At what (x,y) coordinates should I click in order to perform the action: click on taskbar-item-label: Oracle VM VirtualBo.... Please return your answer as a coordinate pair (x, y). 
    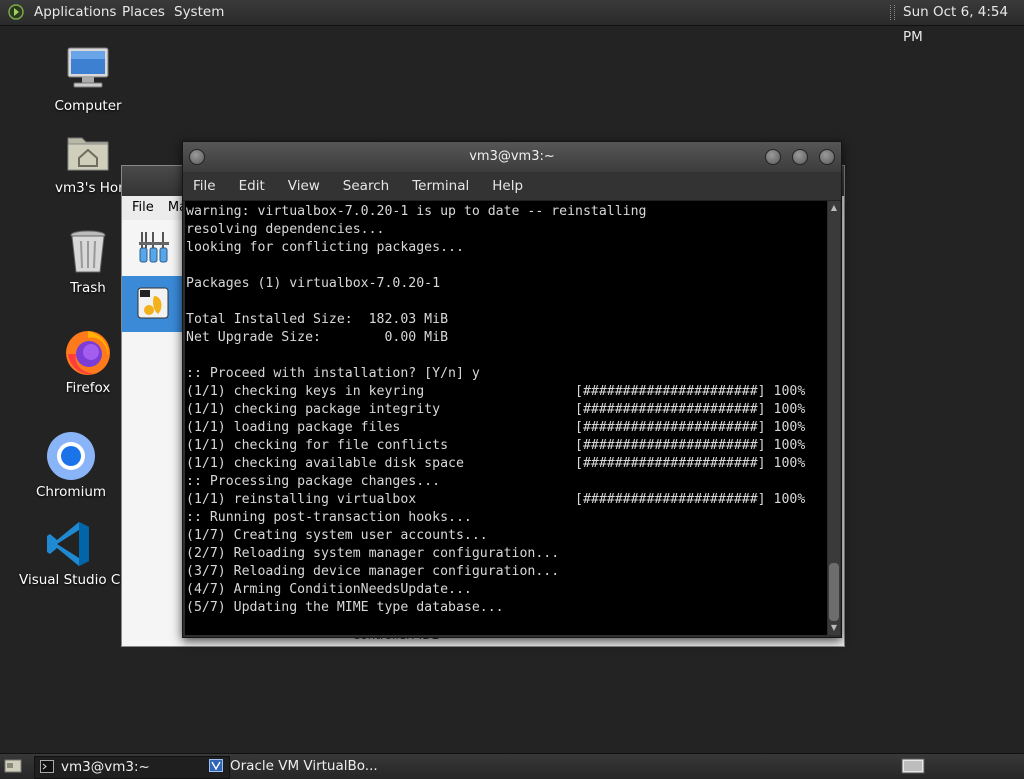
    Looking at the image, I should click on (304, 766).